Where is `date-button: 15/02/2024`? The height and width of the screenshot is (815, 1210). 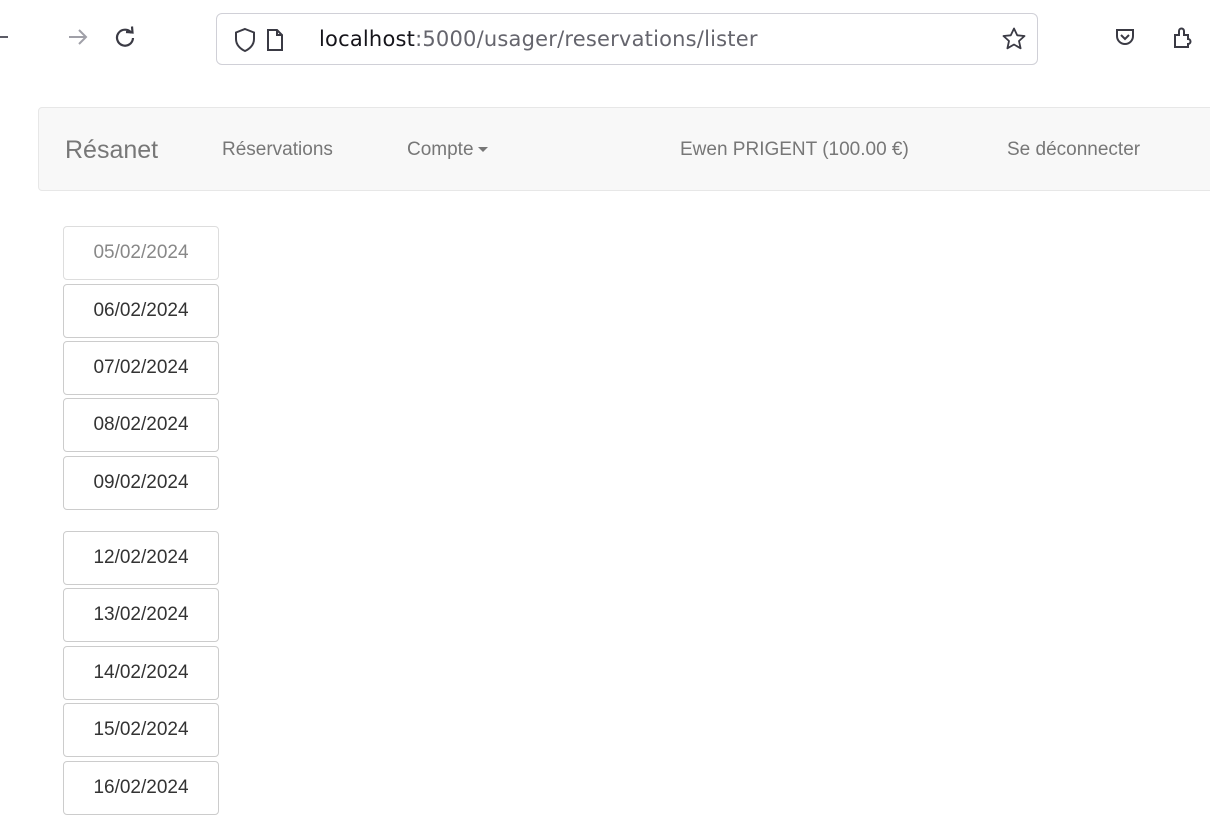 date-button: 15/02/2024 is located at coordinates (141, 730).